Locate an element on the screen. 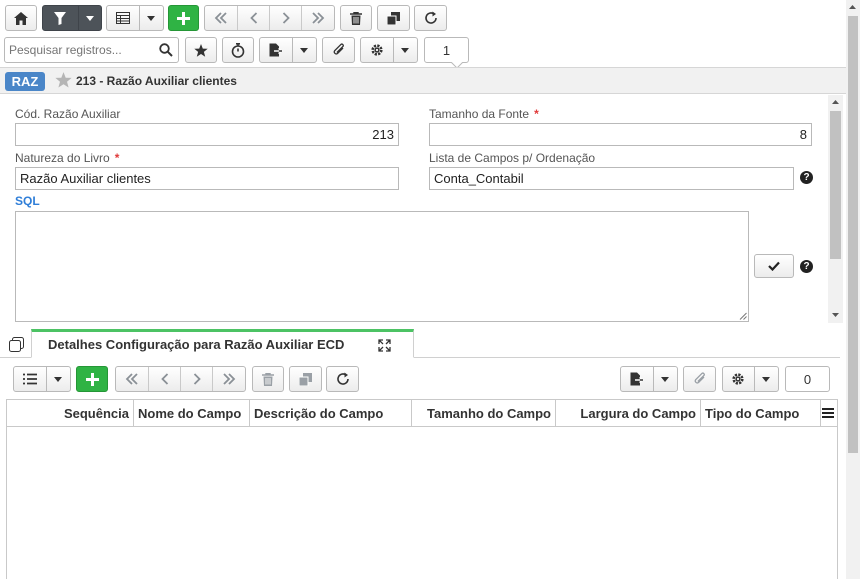 This screenshot has width=860, height=579. settings-button is located at coordinates (377, 50).